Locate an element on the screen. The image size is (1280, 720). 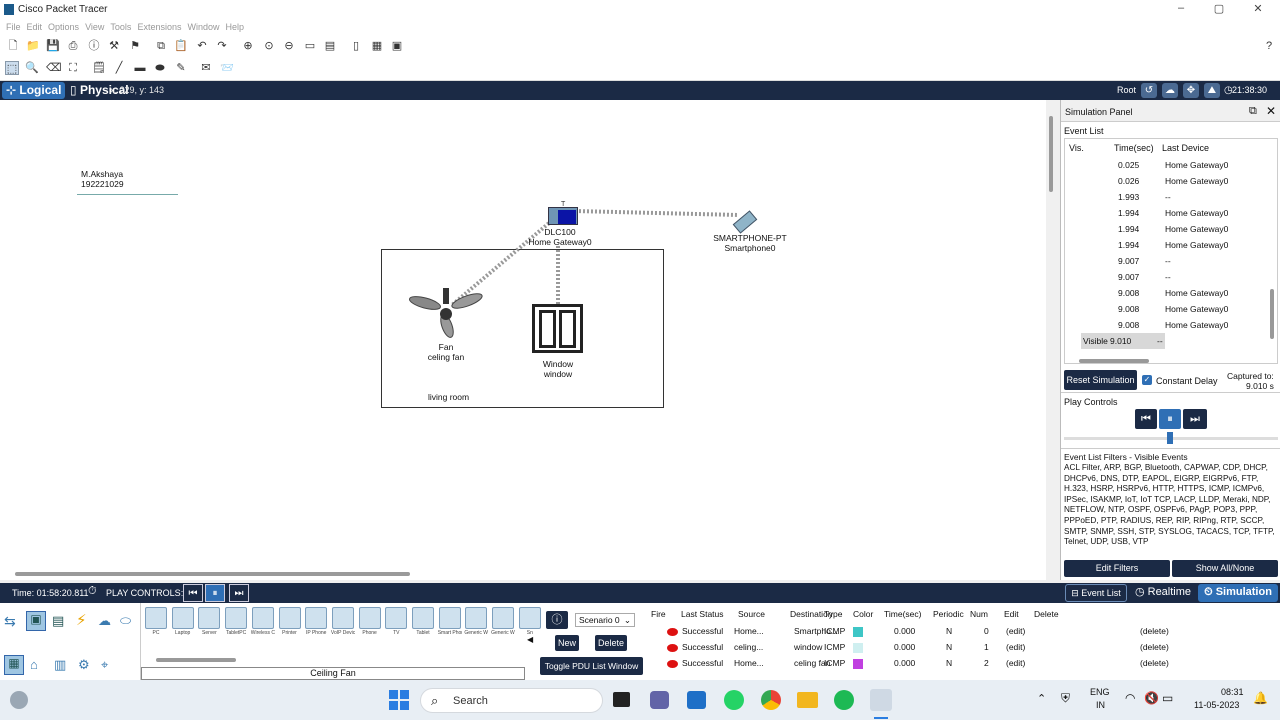
event-row: 0.026 Home Gateway0 is located at coordinates (1180, 181).